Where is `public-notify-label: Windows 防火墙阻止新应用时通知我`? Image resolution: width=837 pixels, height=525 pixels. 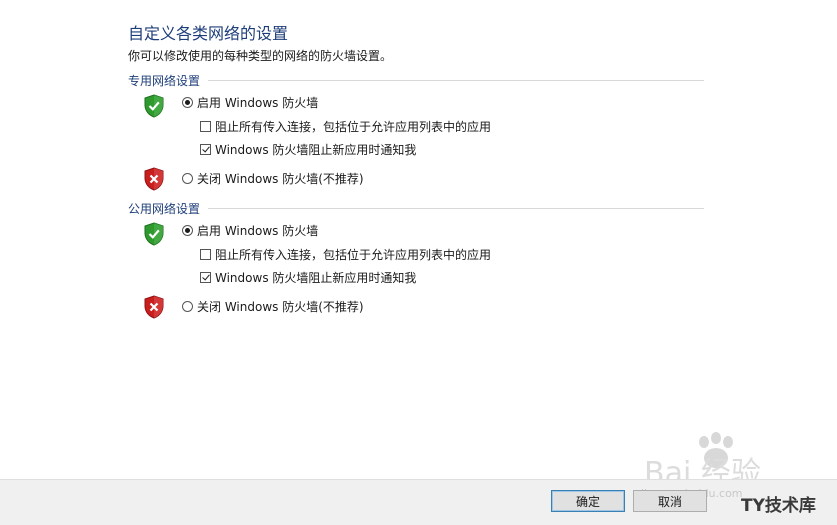 public-notify-label: Windows 防火墙阻止新应用时通知我 is located at coordinates (316, 278).